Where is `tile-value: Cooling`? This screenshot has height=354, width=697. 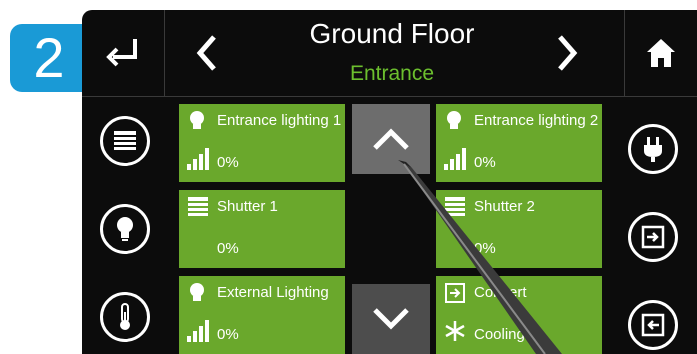
tile-value: Cooling is located at coordinates (499, 334).